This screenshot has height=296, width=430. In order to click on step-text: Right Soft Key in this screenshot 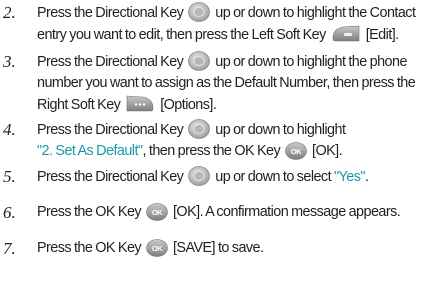, I will do `click(79, 105)`.